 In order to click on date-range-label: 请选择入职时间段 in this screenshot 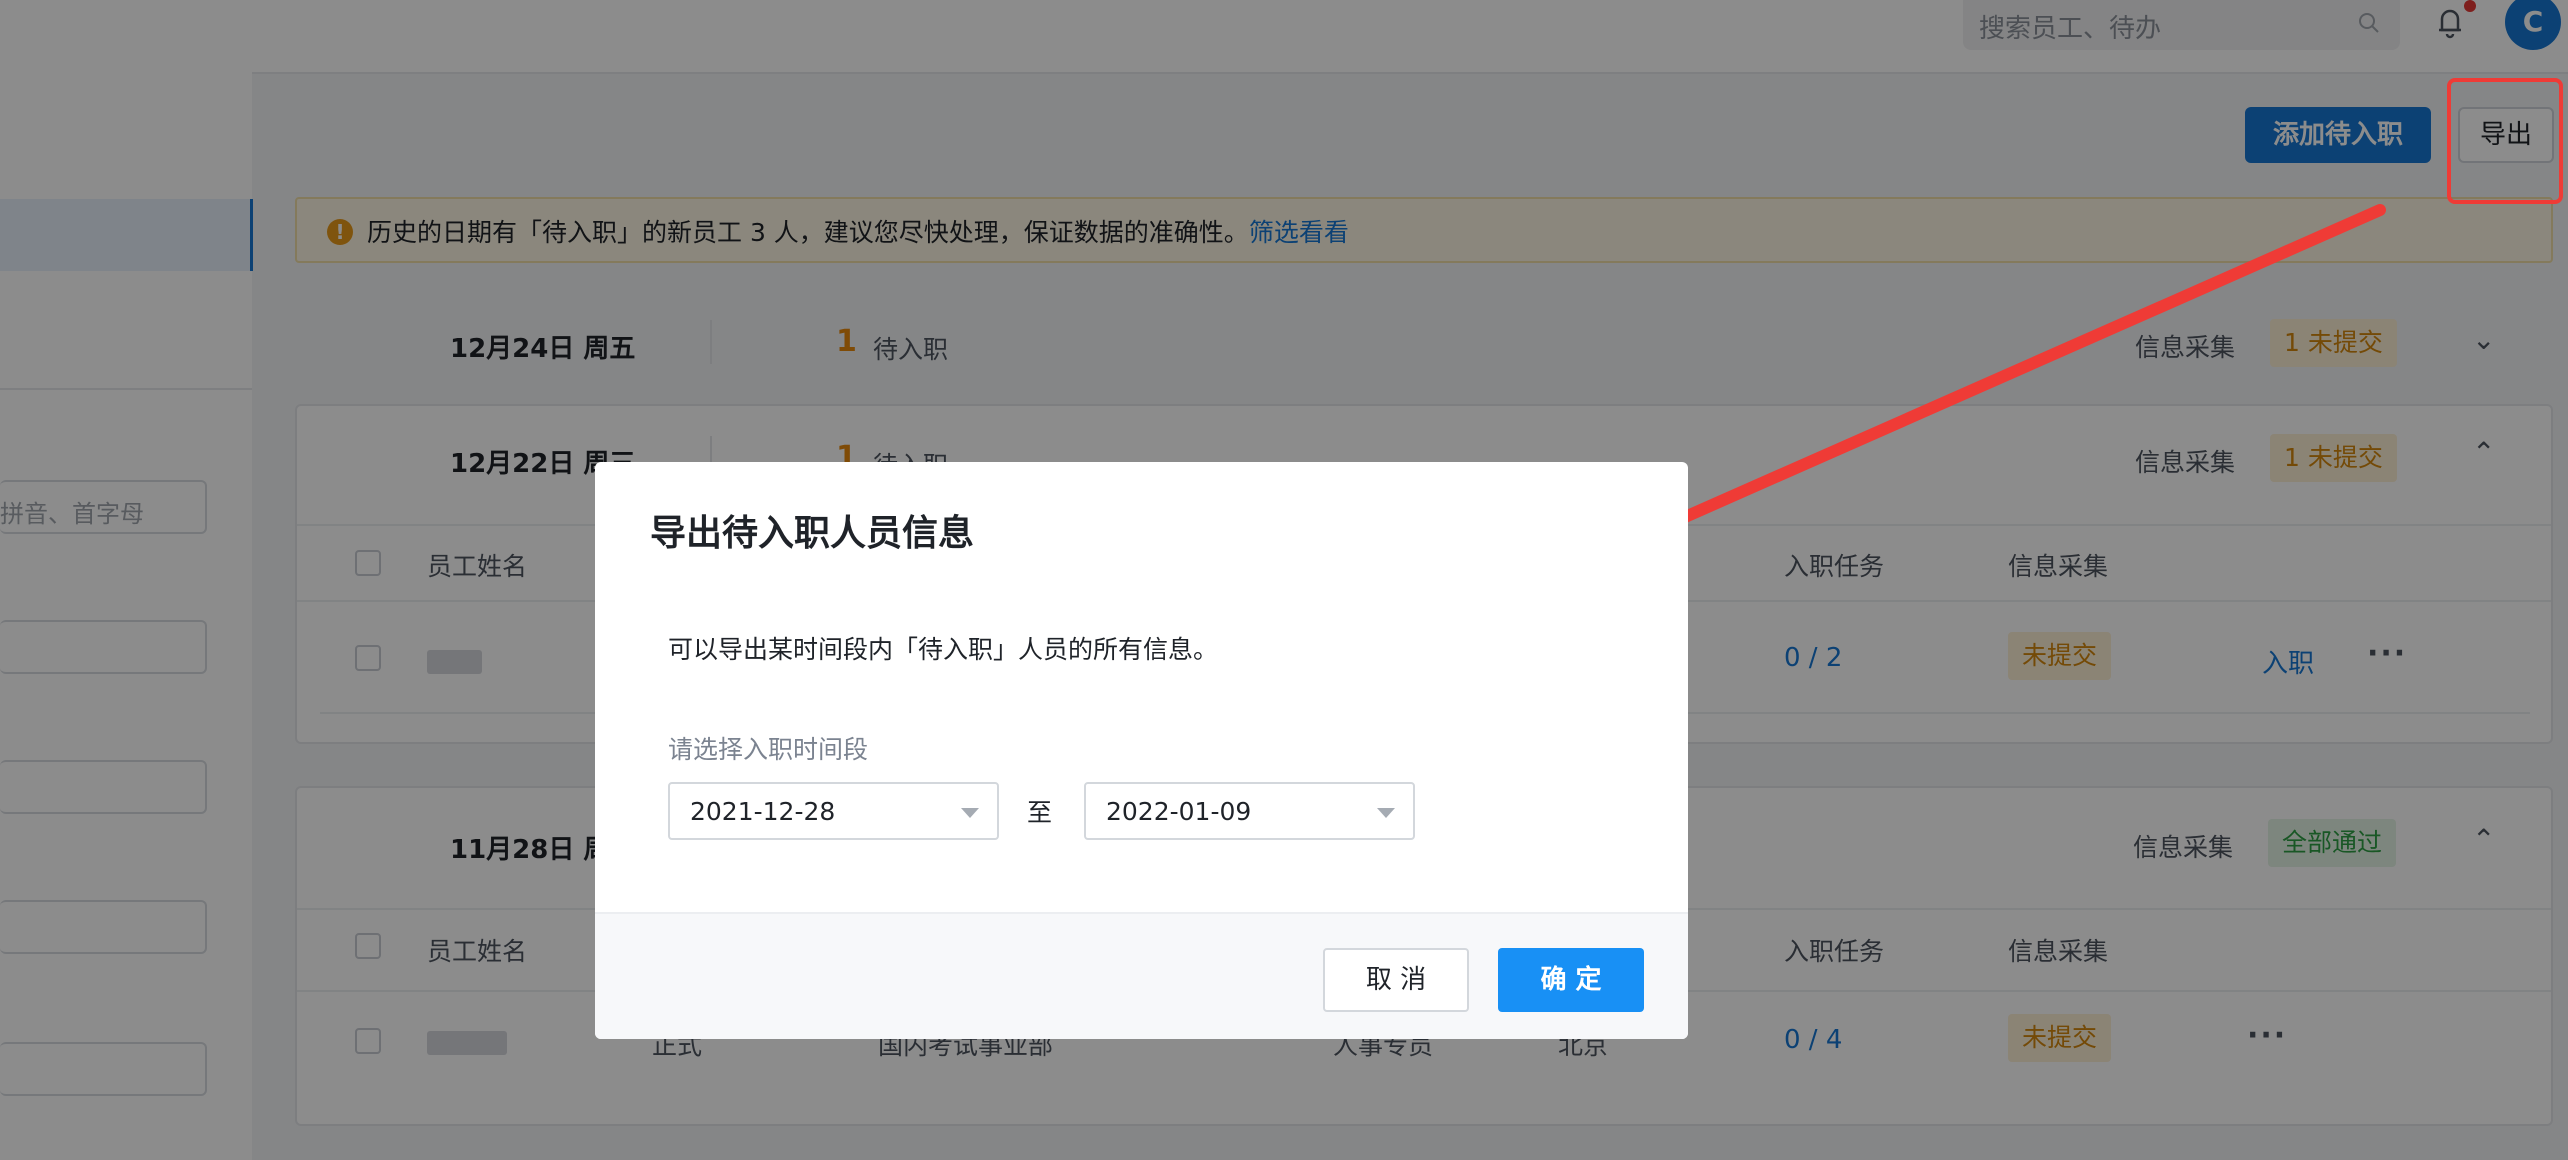, I will do `click(768, 749)`.